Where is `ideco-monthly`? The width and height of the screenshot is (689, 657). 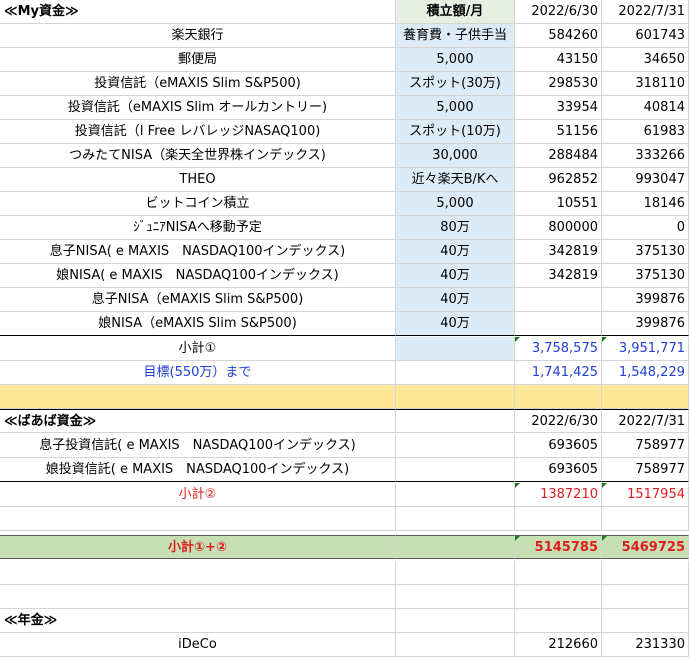
ideco-monthly is located at coordinates (455, 645).